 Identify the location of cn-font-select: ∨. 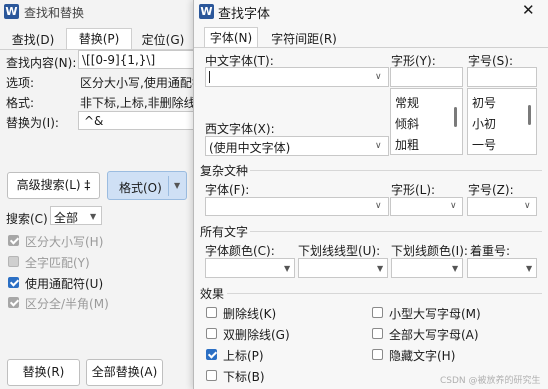
(297, 77).